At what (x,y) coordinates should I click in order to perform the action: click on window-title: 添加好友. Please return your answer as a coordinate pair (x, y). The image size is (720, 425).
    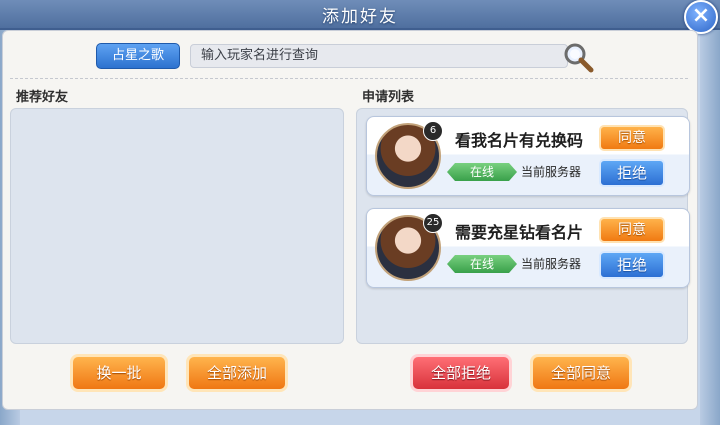
    Looking at the image, I should click on (360, 17).